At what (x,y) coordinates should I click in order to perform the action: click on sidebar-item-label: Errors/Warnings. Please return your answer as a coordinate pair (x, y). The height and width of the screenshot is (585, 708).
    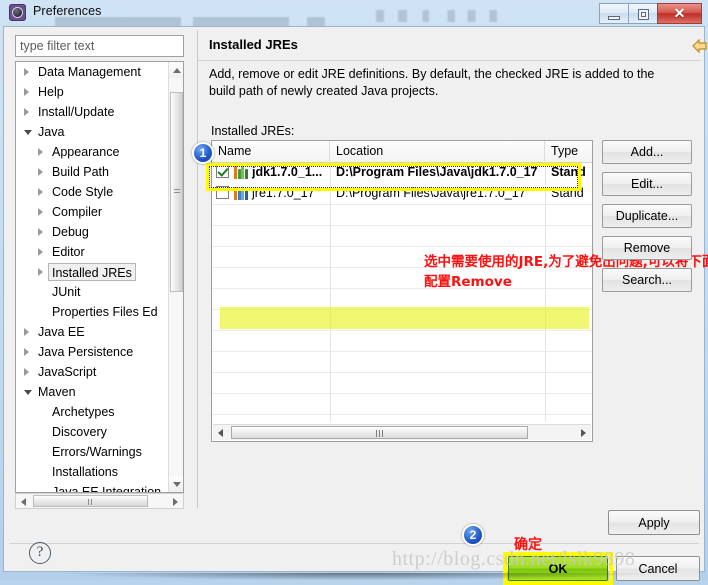
    Looking at the image, I should click on (97, 452).